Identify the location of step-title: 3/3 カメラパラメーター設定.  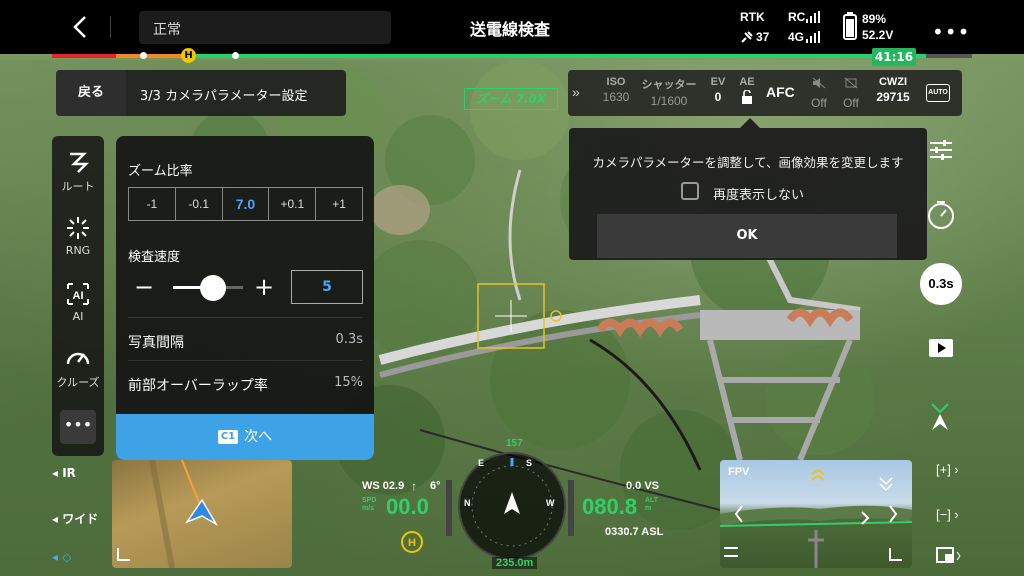
(224, 96).